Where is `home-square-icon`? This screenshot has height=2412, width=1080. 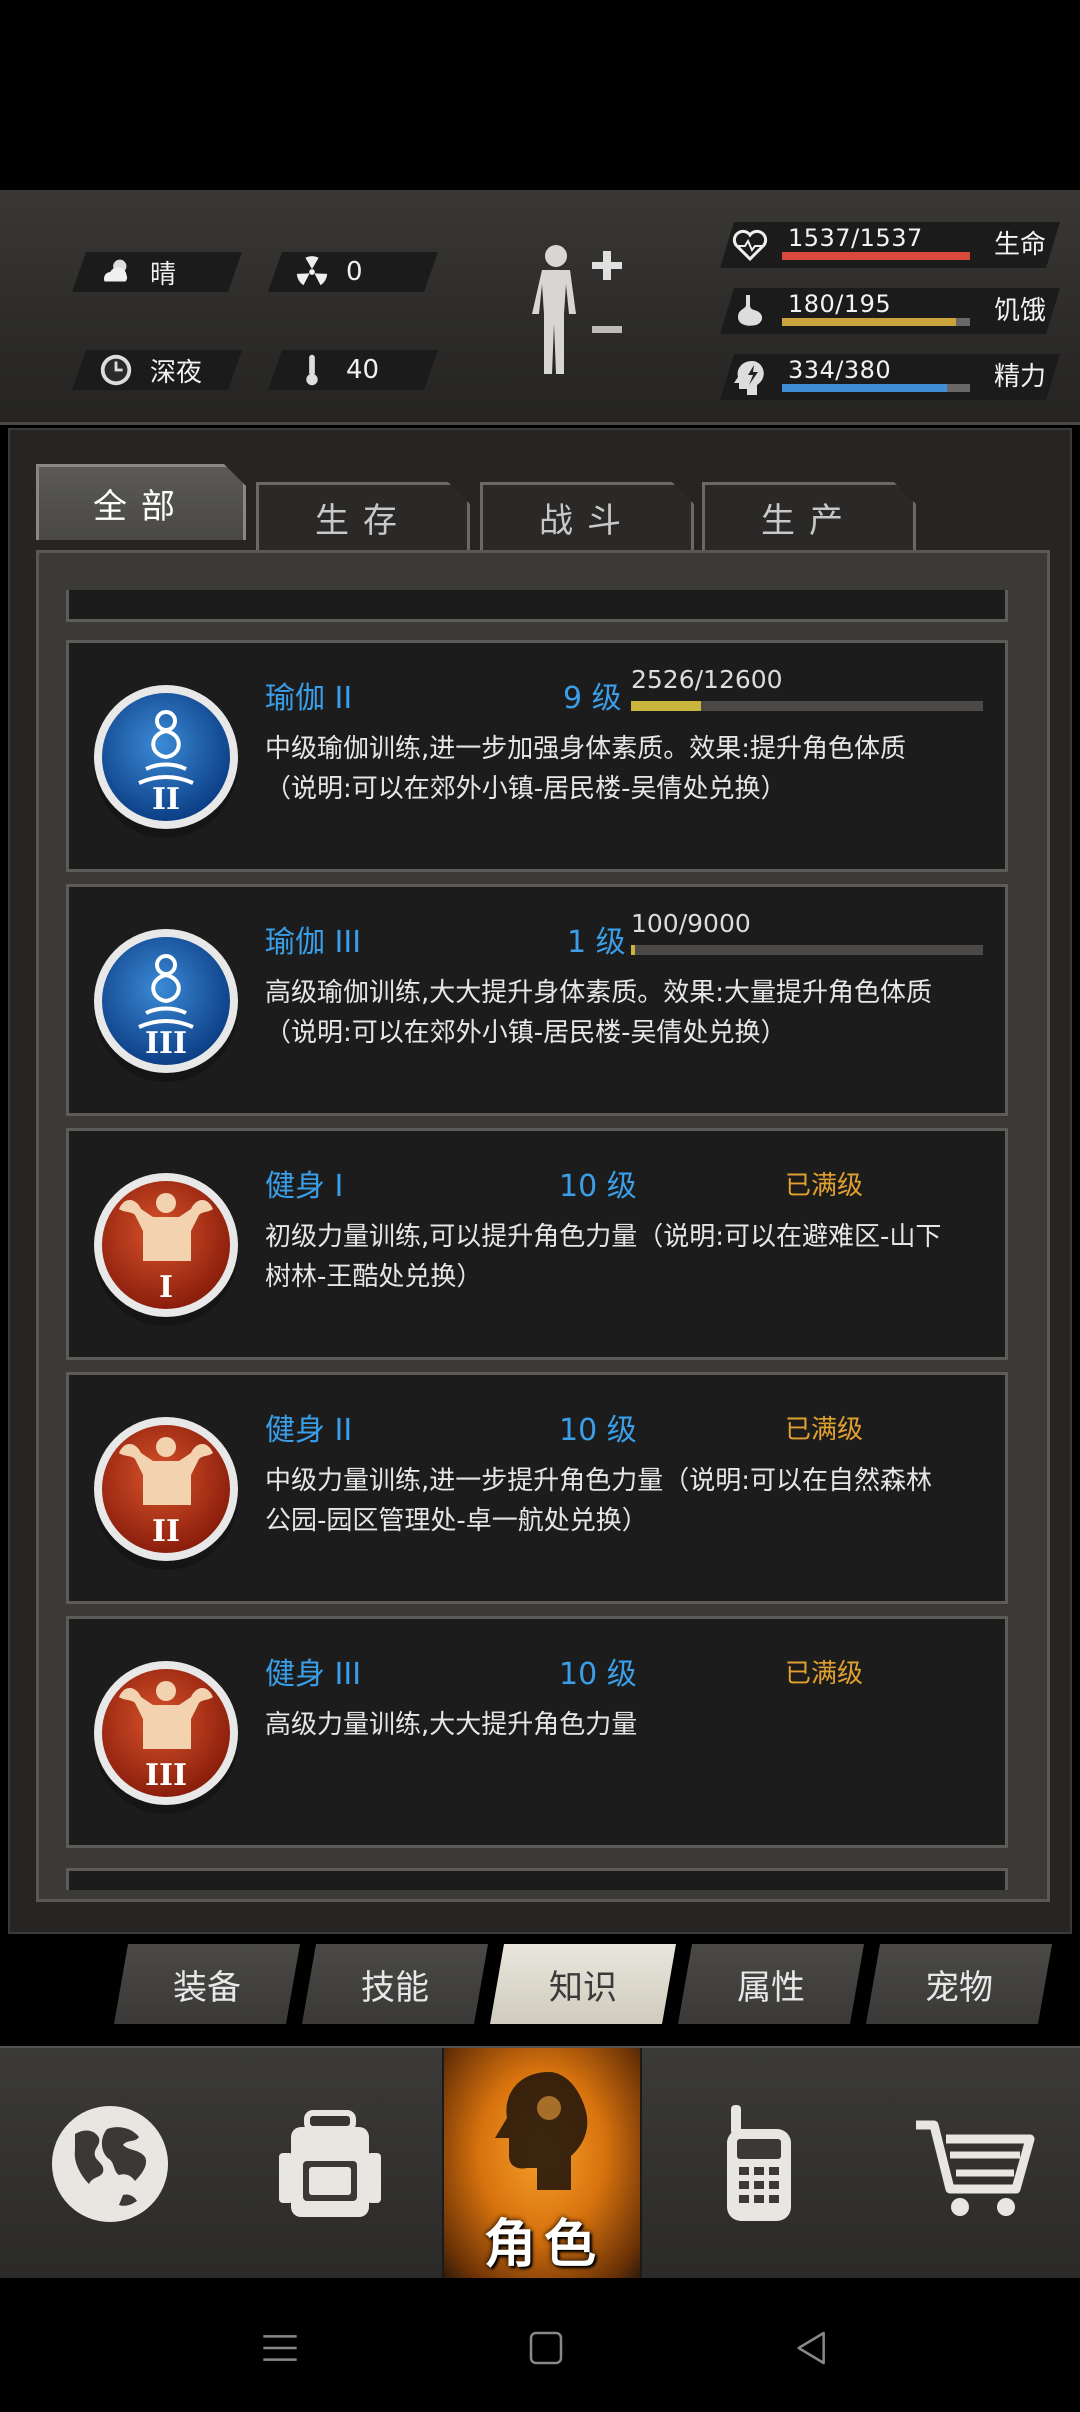
home-square-icon is located at coordinates (546, 2348).